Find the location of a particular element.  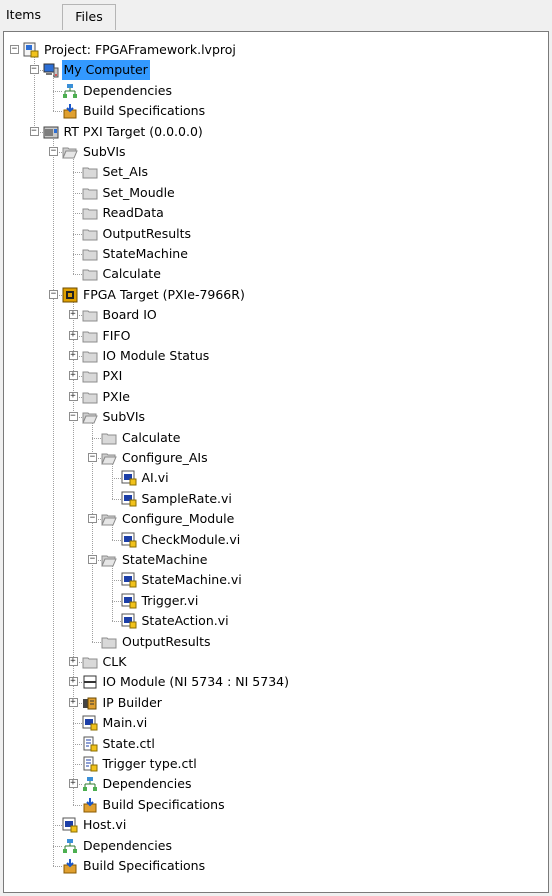

tree-item-label: Build Specifications is located at coordinates (163, 804).